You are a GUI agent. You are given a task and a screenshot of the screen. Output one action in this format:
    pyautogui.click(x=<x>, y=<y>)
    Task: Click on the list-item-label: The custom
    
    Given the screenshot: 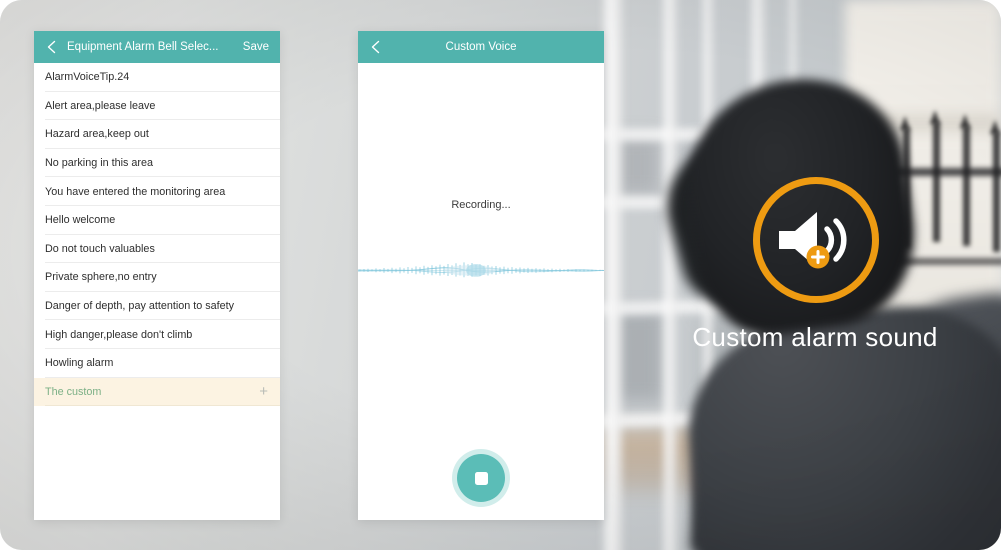 What is the action you would take?
    pyautogui.click(x=73, y=391)
    